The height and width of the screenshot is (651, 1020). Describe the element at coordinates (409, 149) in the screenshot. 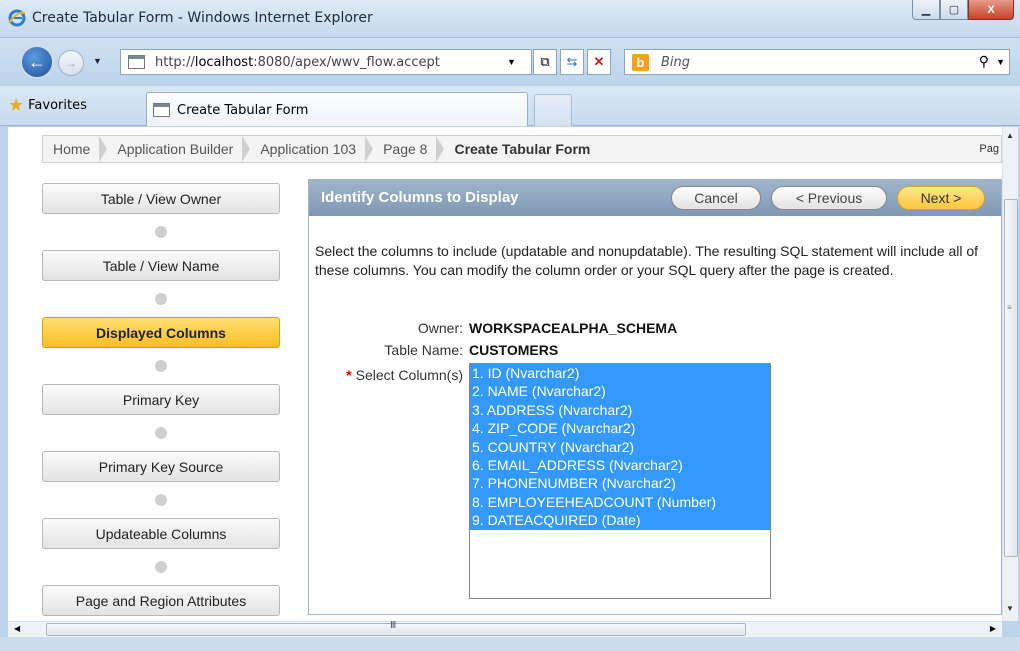

I see `breadcrumb-page: Page 8` at that location.